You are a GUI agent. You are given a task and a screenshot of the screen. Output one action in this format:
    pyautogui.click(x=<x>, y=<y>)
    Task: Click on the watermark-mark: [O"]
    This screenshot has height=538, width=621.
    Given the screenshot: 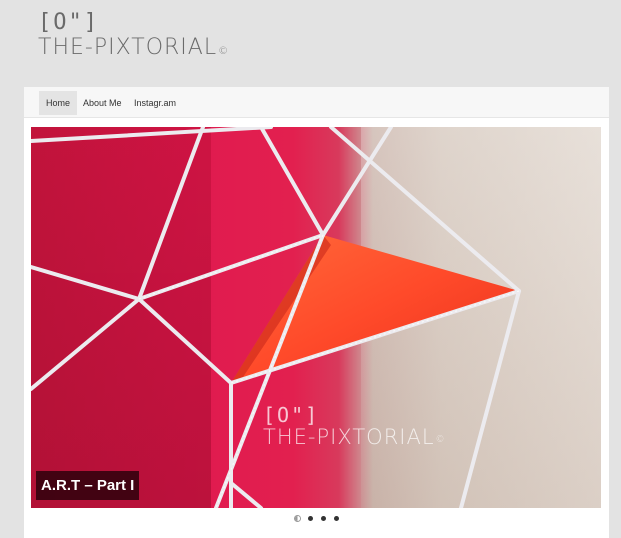 What is the action you would take?
    pyautogui.click(x=291, y=415)
    